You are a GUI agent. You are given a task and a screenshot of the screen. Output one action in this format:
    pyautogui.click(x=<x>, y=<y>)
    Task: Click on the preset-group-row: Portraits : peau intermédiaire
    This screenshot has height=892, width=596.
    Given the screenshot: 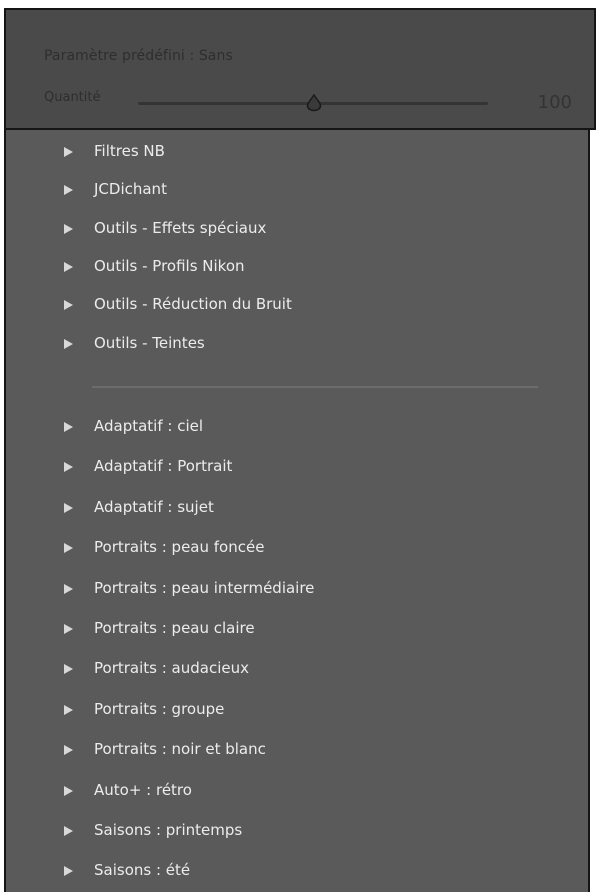 What is the action you would take?
    pyautogui.click(x=286, y=590)
    